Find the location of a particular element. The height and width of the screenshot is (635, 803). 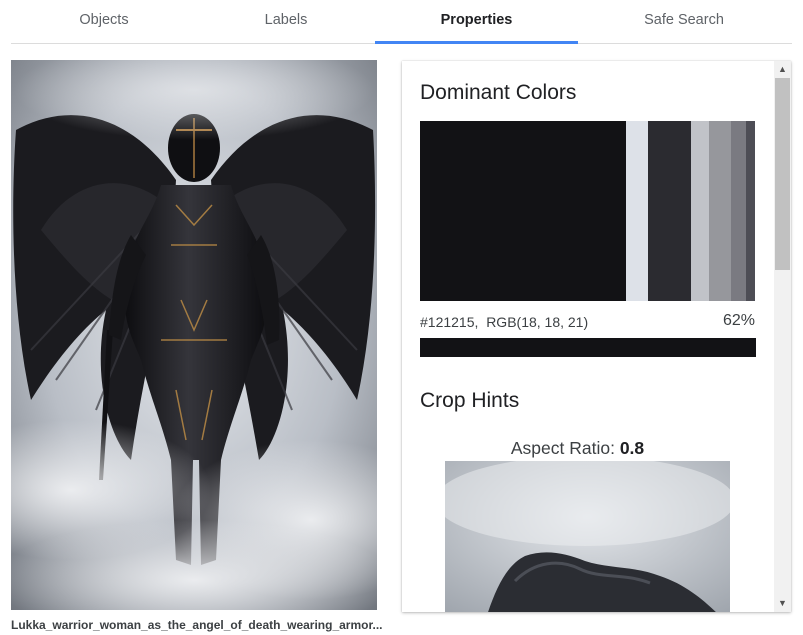

selected-color-info: #121215, RGB(18, 18, 21) 62% is located at coordinates (587, 321).